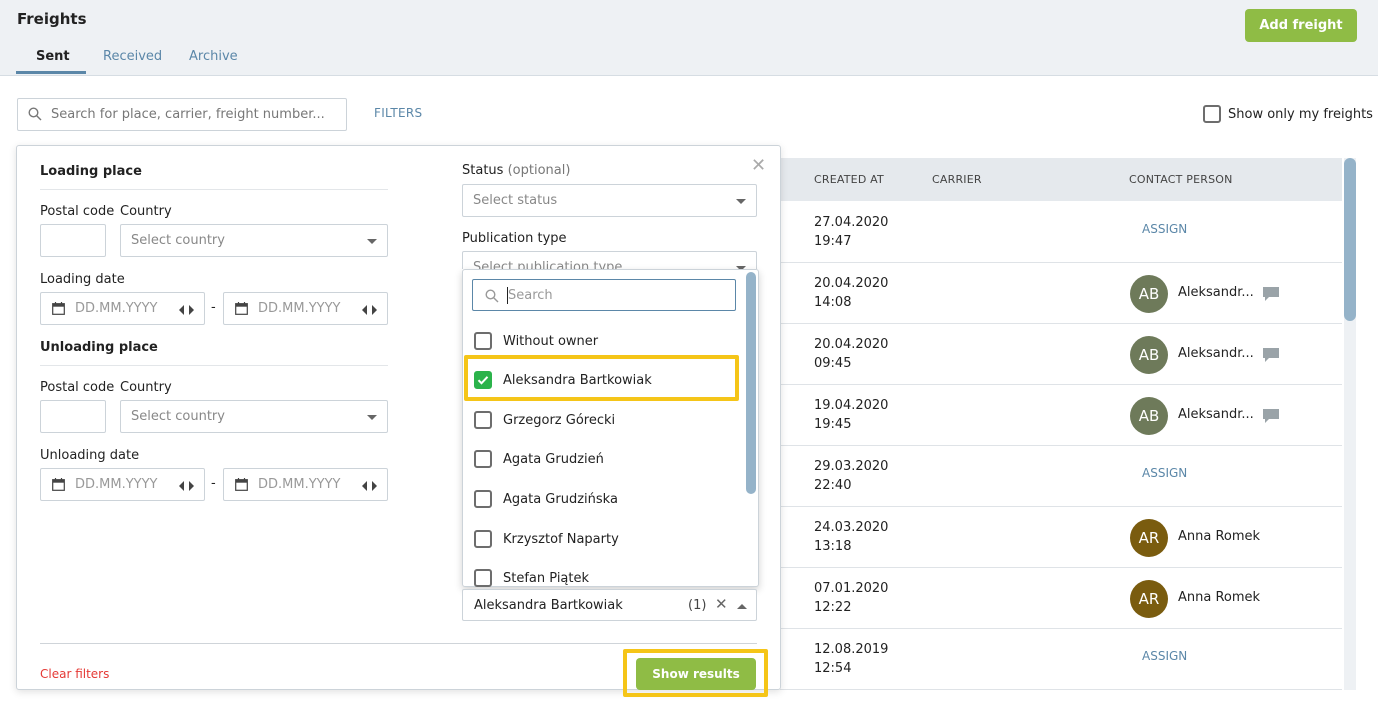  What do you see at coordinates (1061, 659) in the screenshot?
I see `table-row: 12.08.2019 12:54 ASSIGN` at bounding box center [1061, 659].